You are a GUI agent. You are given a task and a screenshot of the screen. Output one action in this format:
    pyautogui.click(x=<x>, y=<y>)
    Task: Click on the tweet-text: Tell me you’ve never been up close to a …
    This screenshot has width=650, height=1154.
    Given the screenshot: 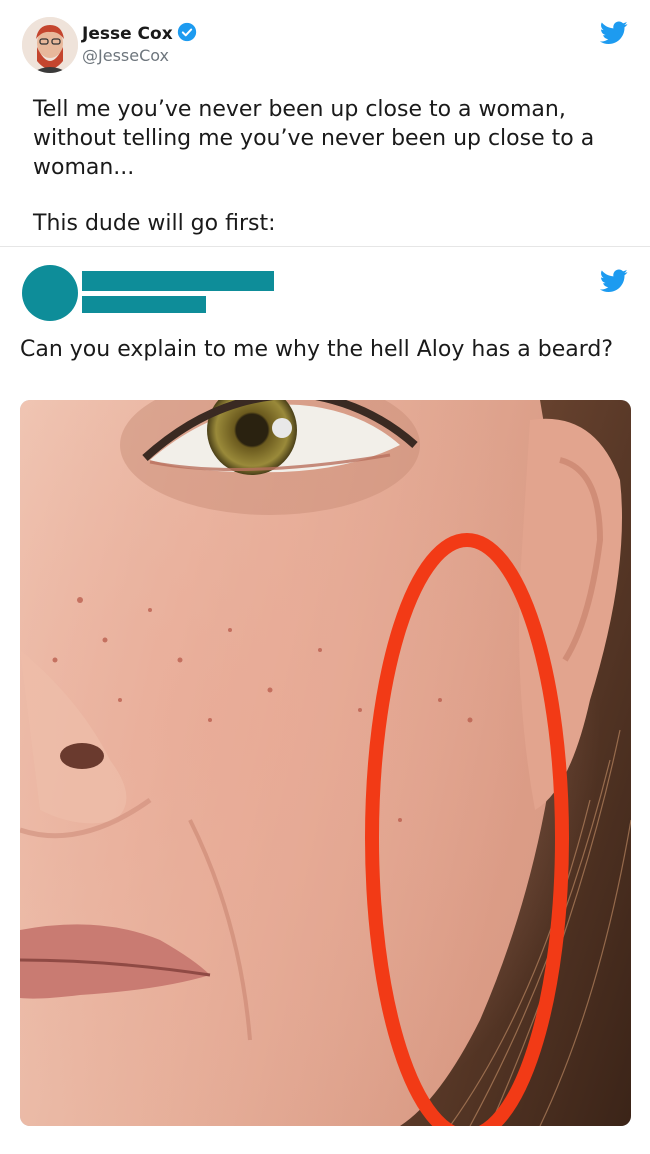 What is the action you would take?
    pyautogui.click(x=323, y=166)
    